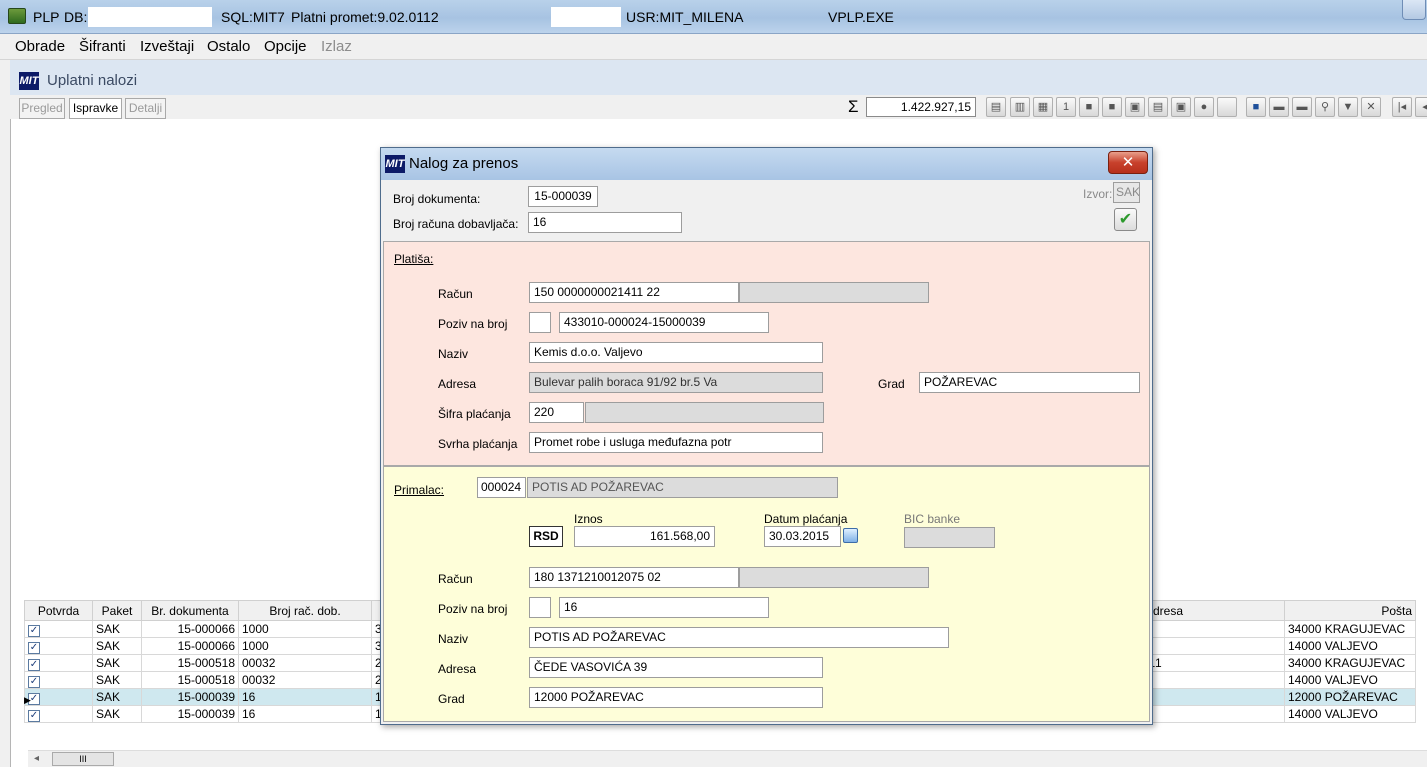 The image size is (1427, 767). What do you see at coordinates (285, 46) in the screenshot?
I see `menu-opcije: Opcije` at bounding box center [285, 46].